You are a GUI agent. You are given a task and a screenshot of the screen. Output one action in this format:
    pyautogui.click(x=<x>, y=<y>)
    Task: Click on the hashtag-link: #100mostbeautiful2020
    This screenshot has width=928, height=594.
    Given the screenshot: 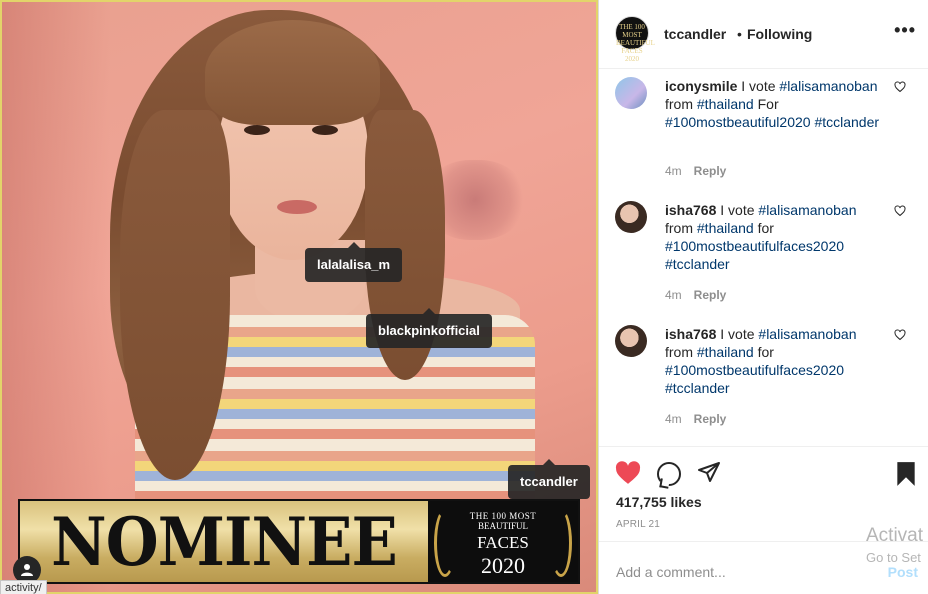 What is the action you would take?
    pyautogui.click(x=738, y=122)
    